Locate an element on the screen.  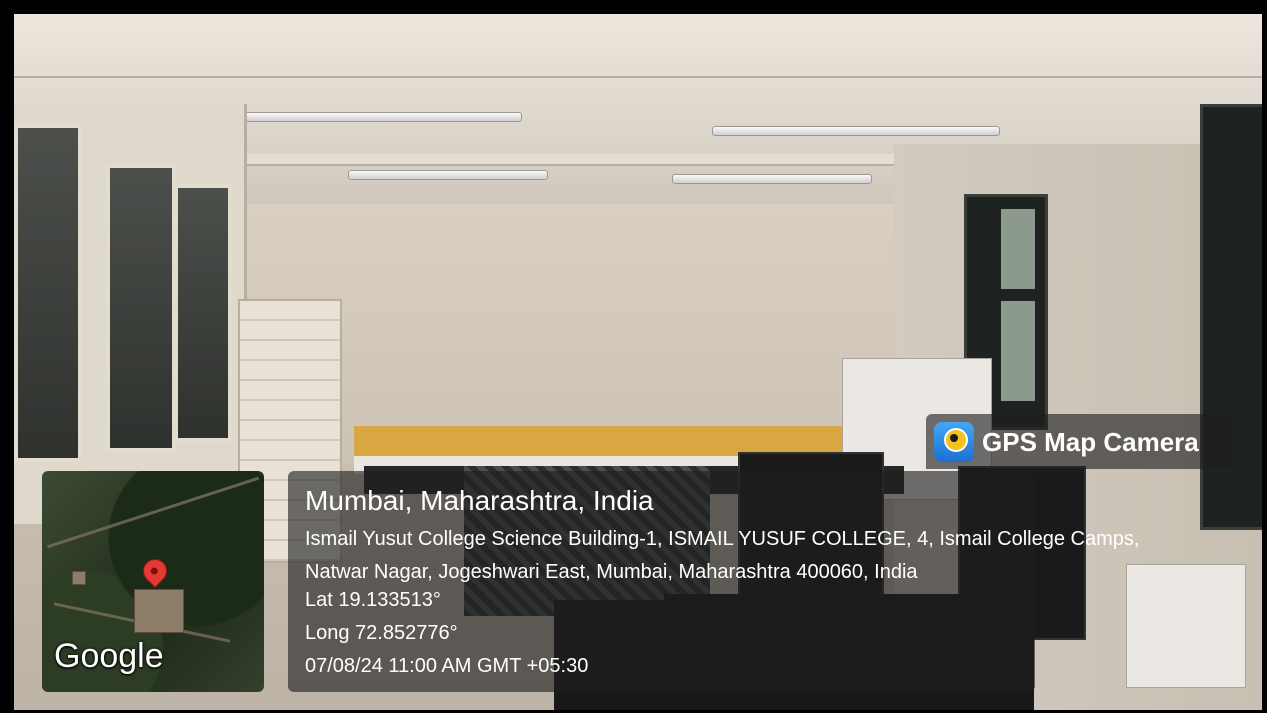
gps-camera-icon is located at coordinates (954, 442).